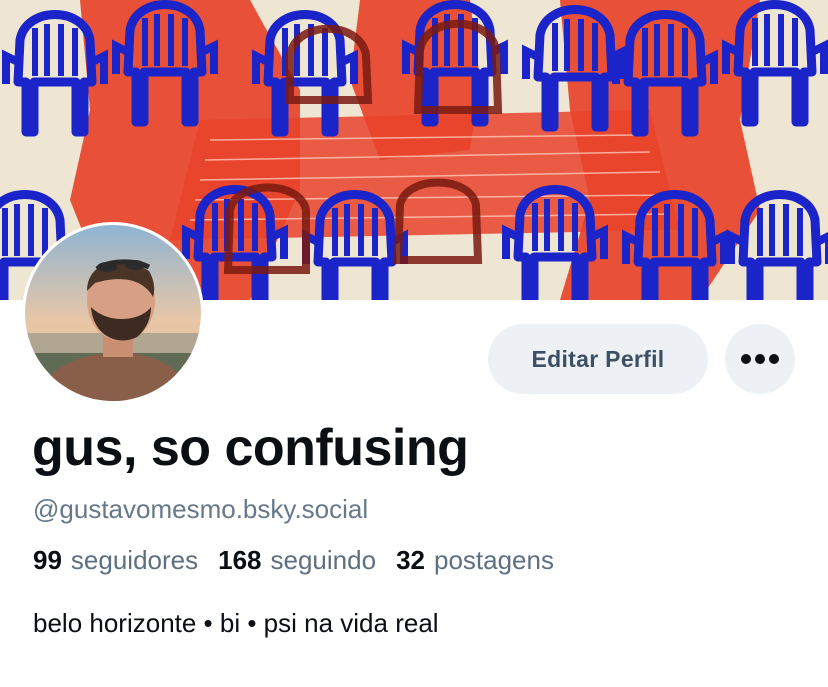 The image size is (828, 687). I want to click on posts-stat: 32 postagens, so click(475, 560).